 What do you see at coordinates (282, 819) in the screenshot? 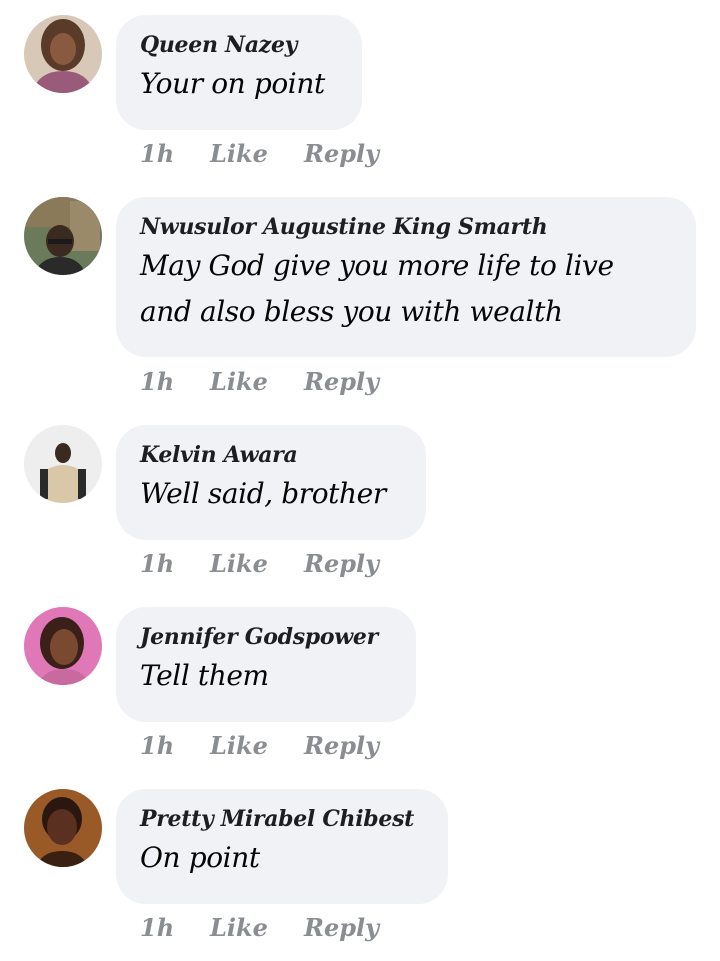
I see `comment-author: Pretty Mirabel Chibest` at bounding box center [282, 819].